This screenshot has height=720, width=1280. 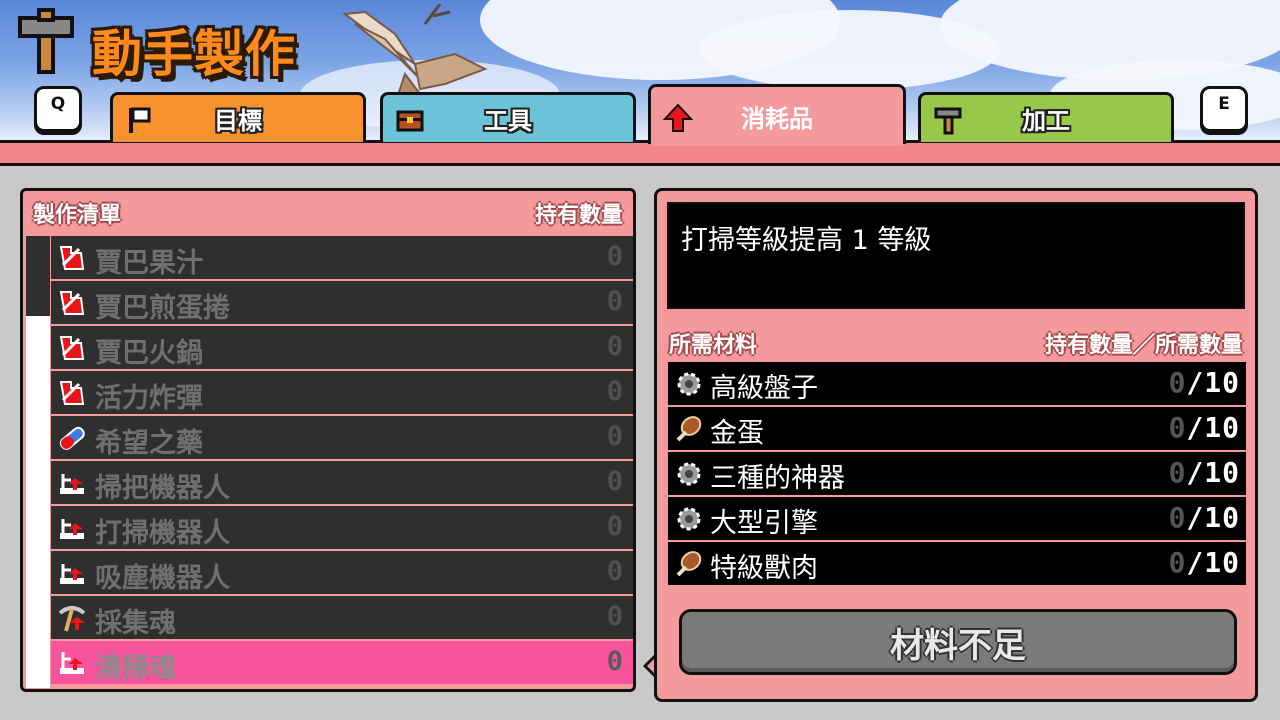 I want to click on item-name: 賈巴煎蛋捲, so click(x=162, y=308).